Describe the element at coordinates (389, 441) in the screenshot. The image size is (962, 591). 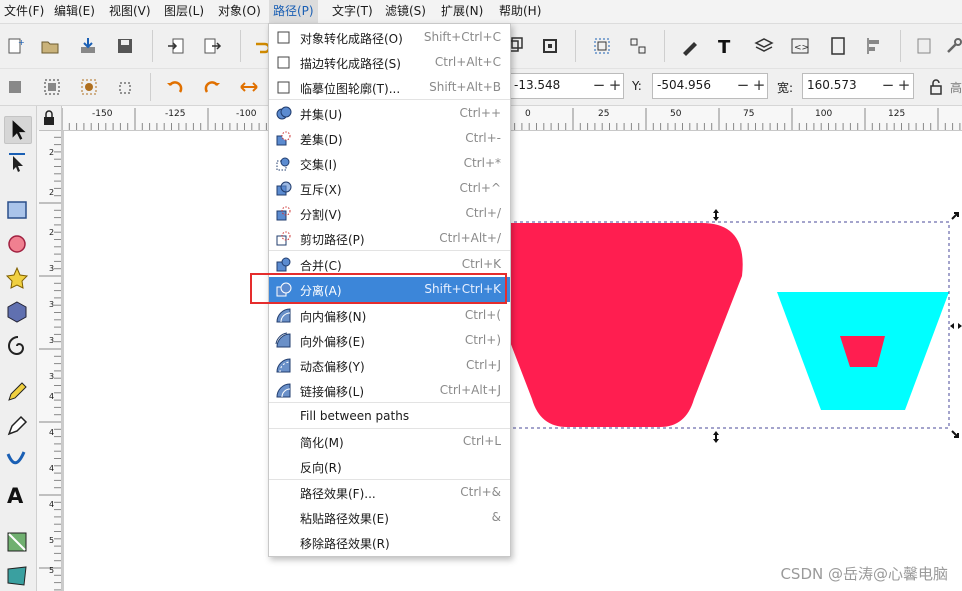
I see `path-menu-item: 简化(M) Ctrl+L` at that location.